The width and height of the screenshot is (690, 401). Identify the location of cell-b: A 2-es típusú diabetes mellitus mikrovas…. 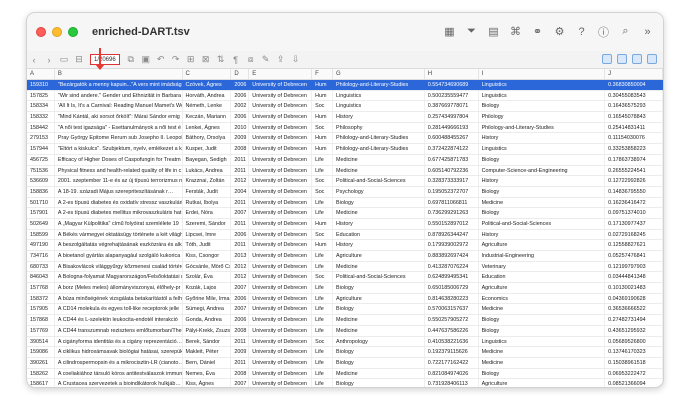
(119, 213).